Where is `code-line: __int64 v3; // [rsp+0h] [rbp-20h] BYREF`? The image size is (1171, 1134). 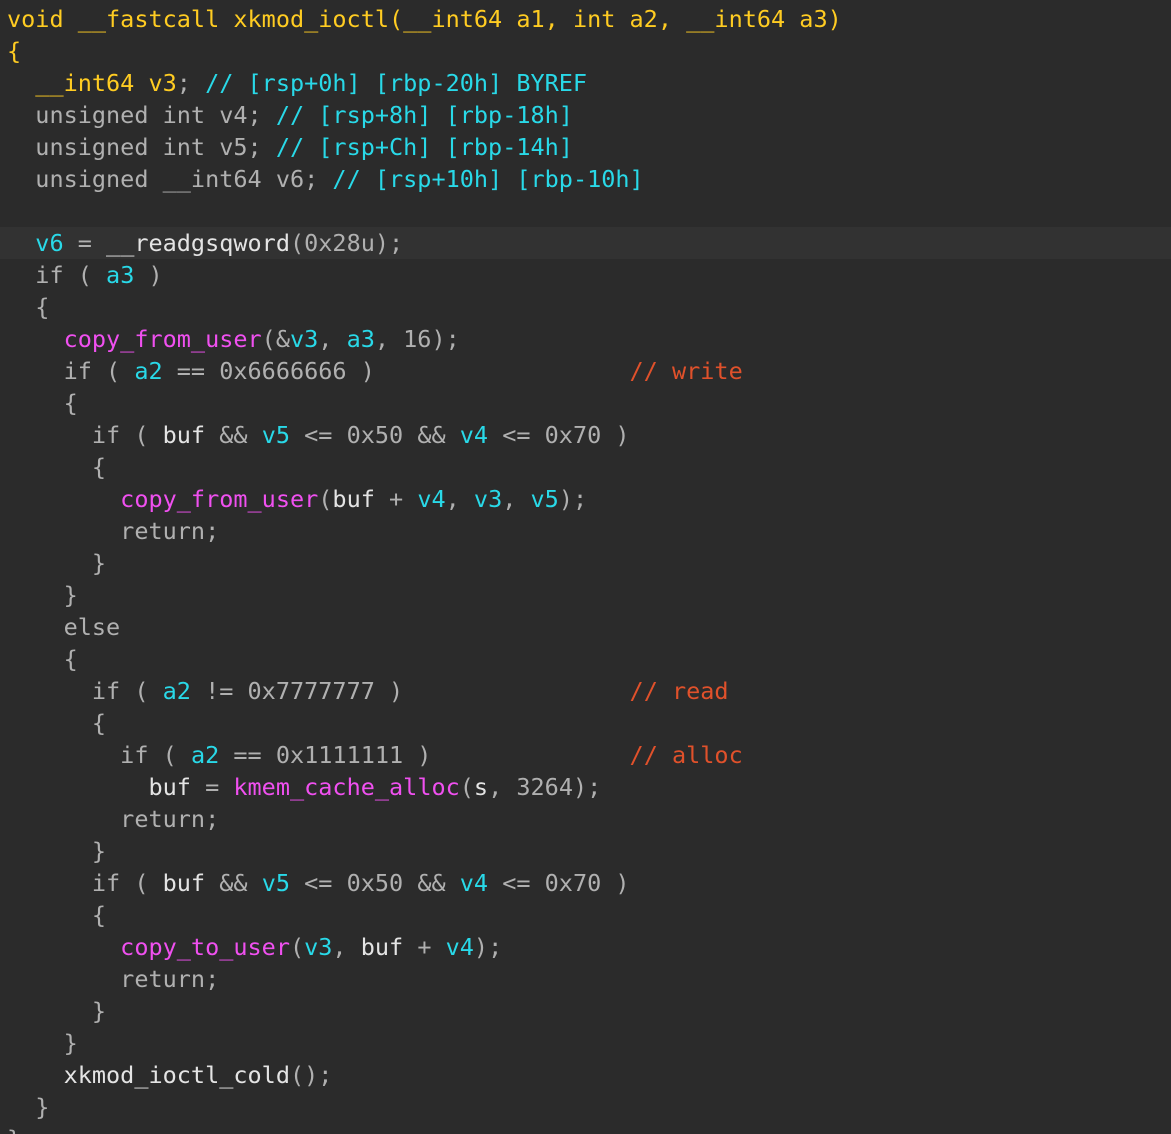 code-line: __int64 v3; // [rsp+0h] [rbp-20h] BYREF is located at coordinates (585, 83).